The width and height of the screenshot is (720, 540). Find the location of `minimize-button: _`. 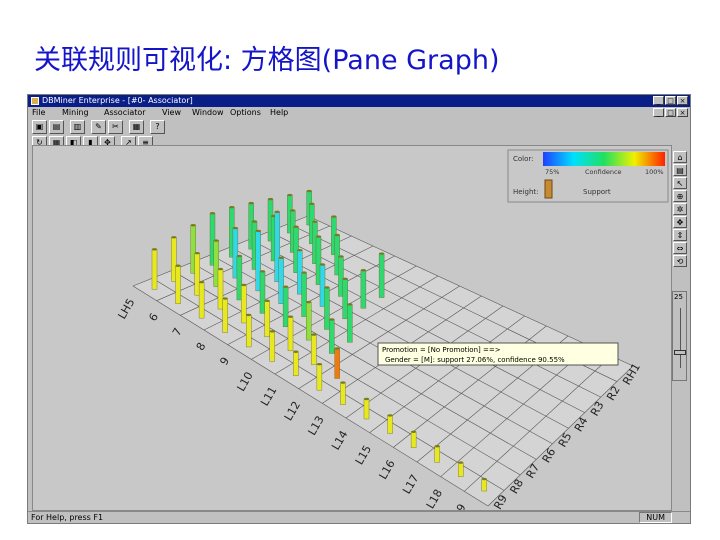

minimize-button: _ is located at coordinates (658, 100).